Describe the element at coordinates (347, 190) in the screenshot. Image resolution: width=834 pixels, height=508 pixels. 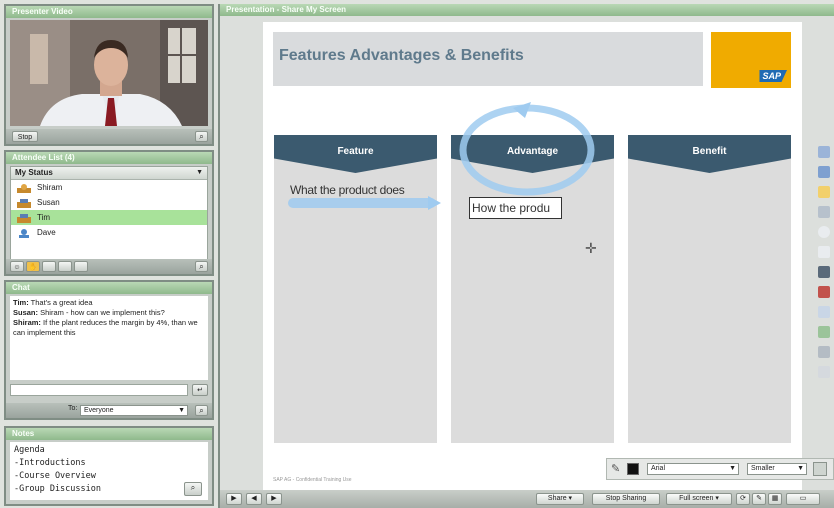
I see `feature-text: What the product does` at that location.